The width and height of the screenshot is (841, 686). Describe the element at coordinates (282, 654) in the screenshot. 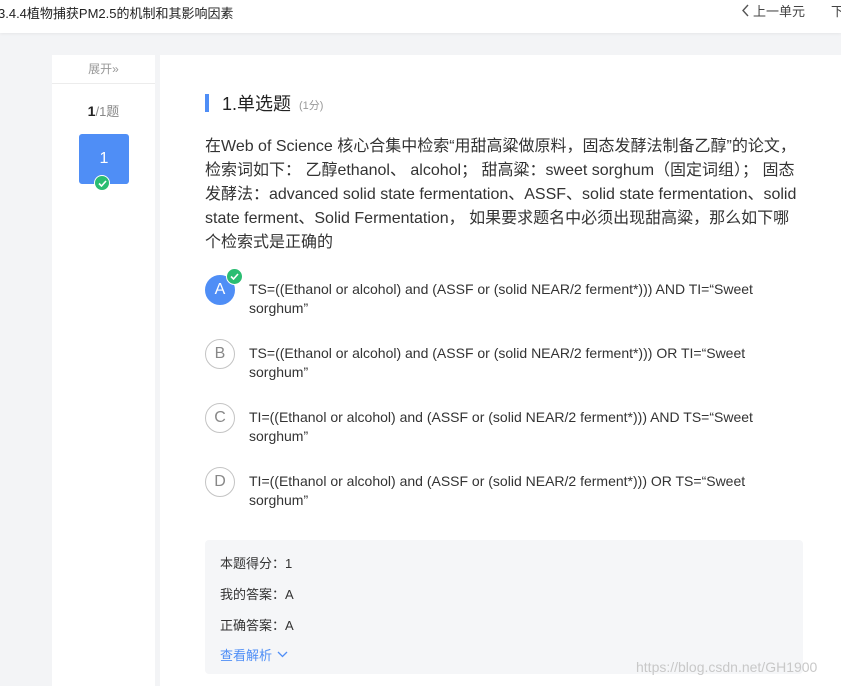

I see `chevron-down-icon` at that location.